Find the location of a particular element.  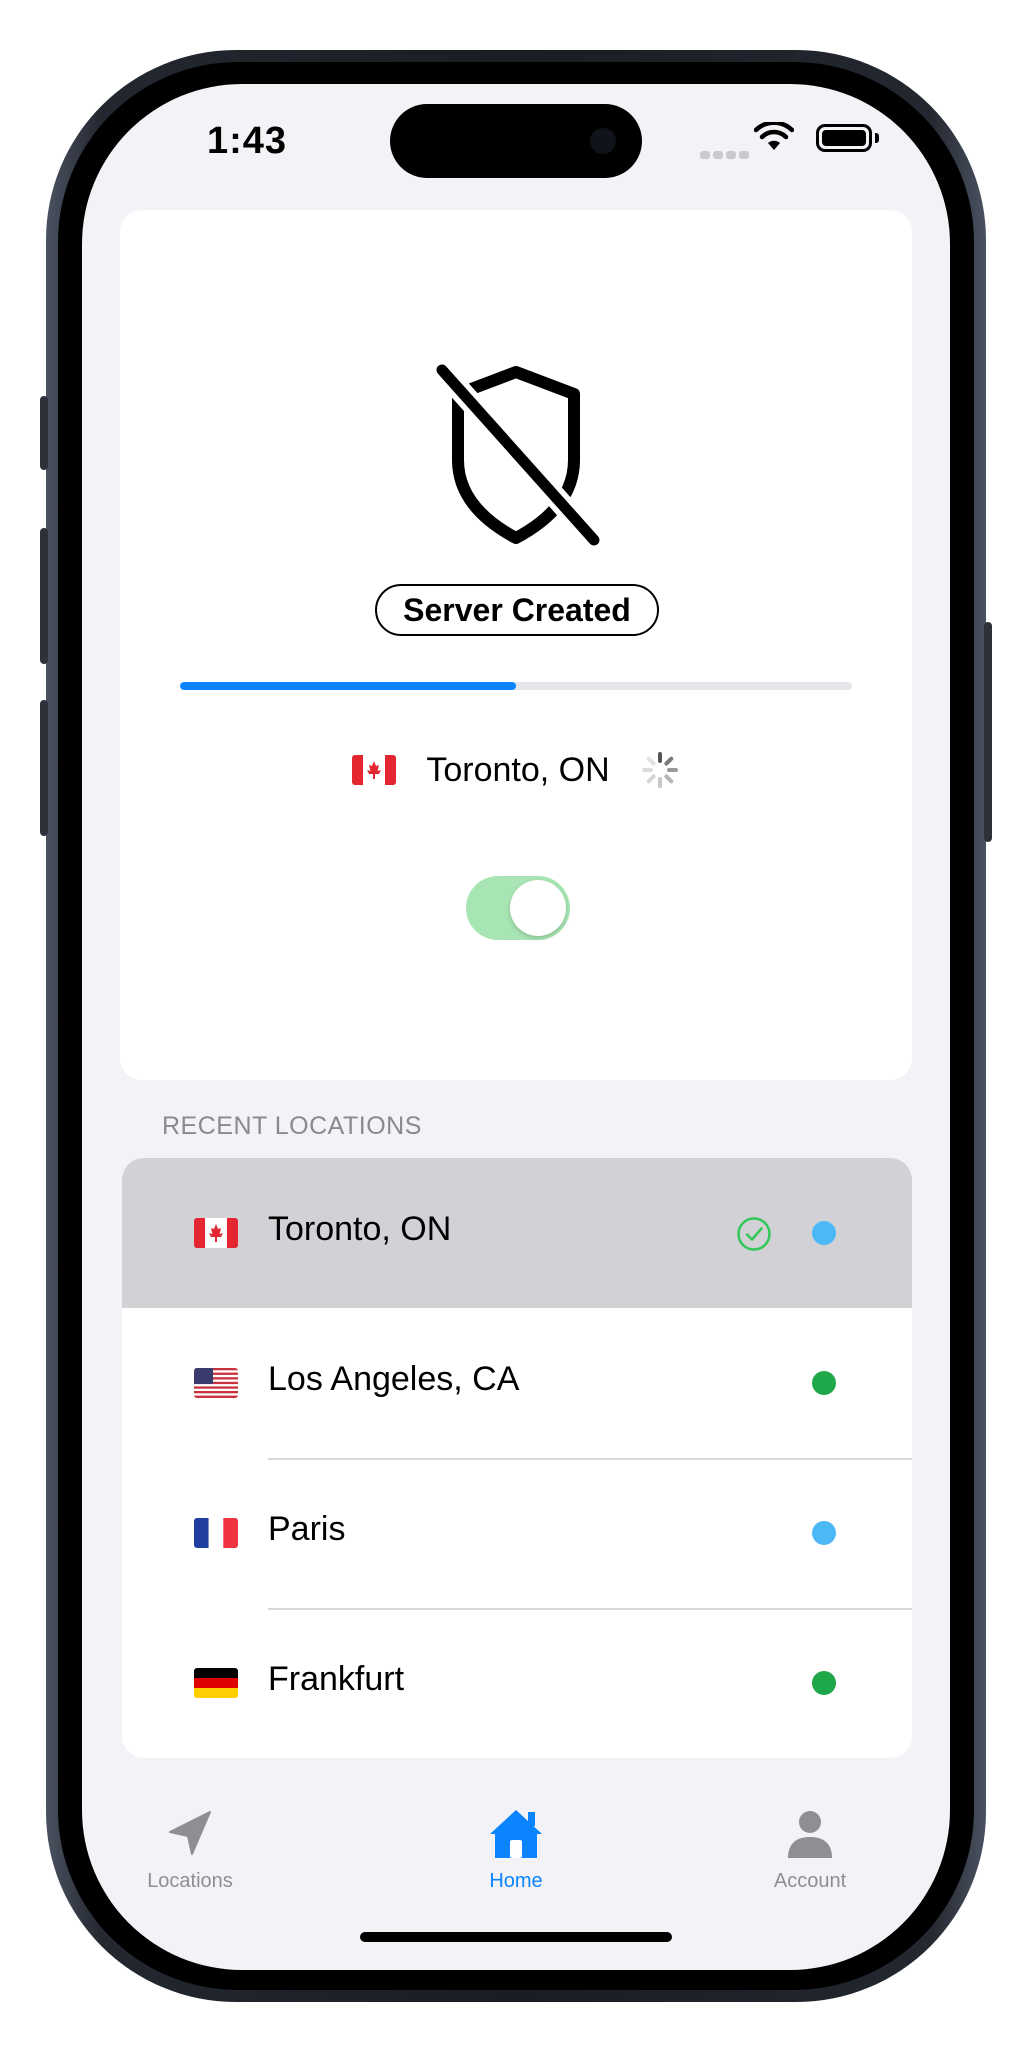

home-indicator is located at coordinates (516, 1937).